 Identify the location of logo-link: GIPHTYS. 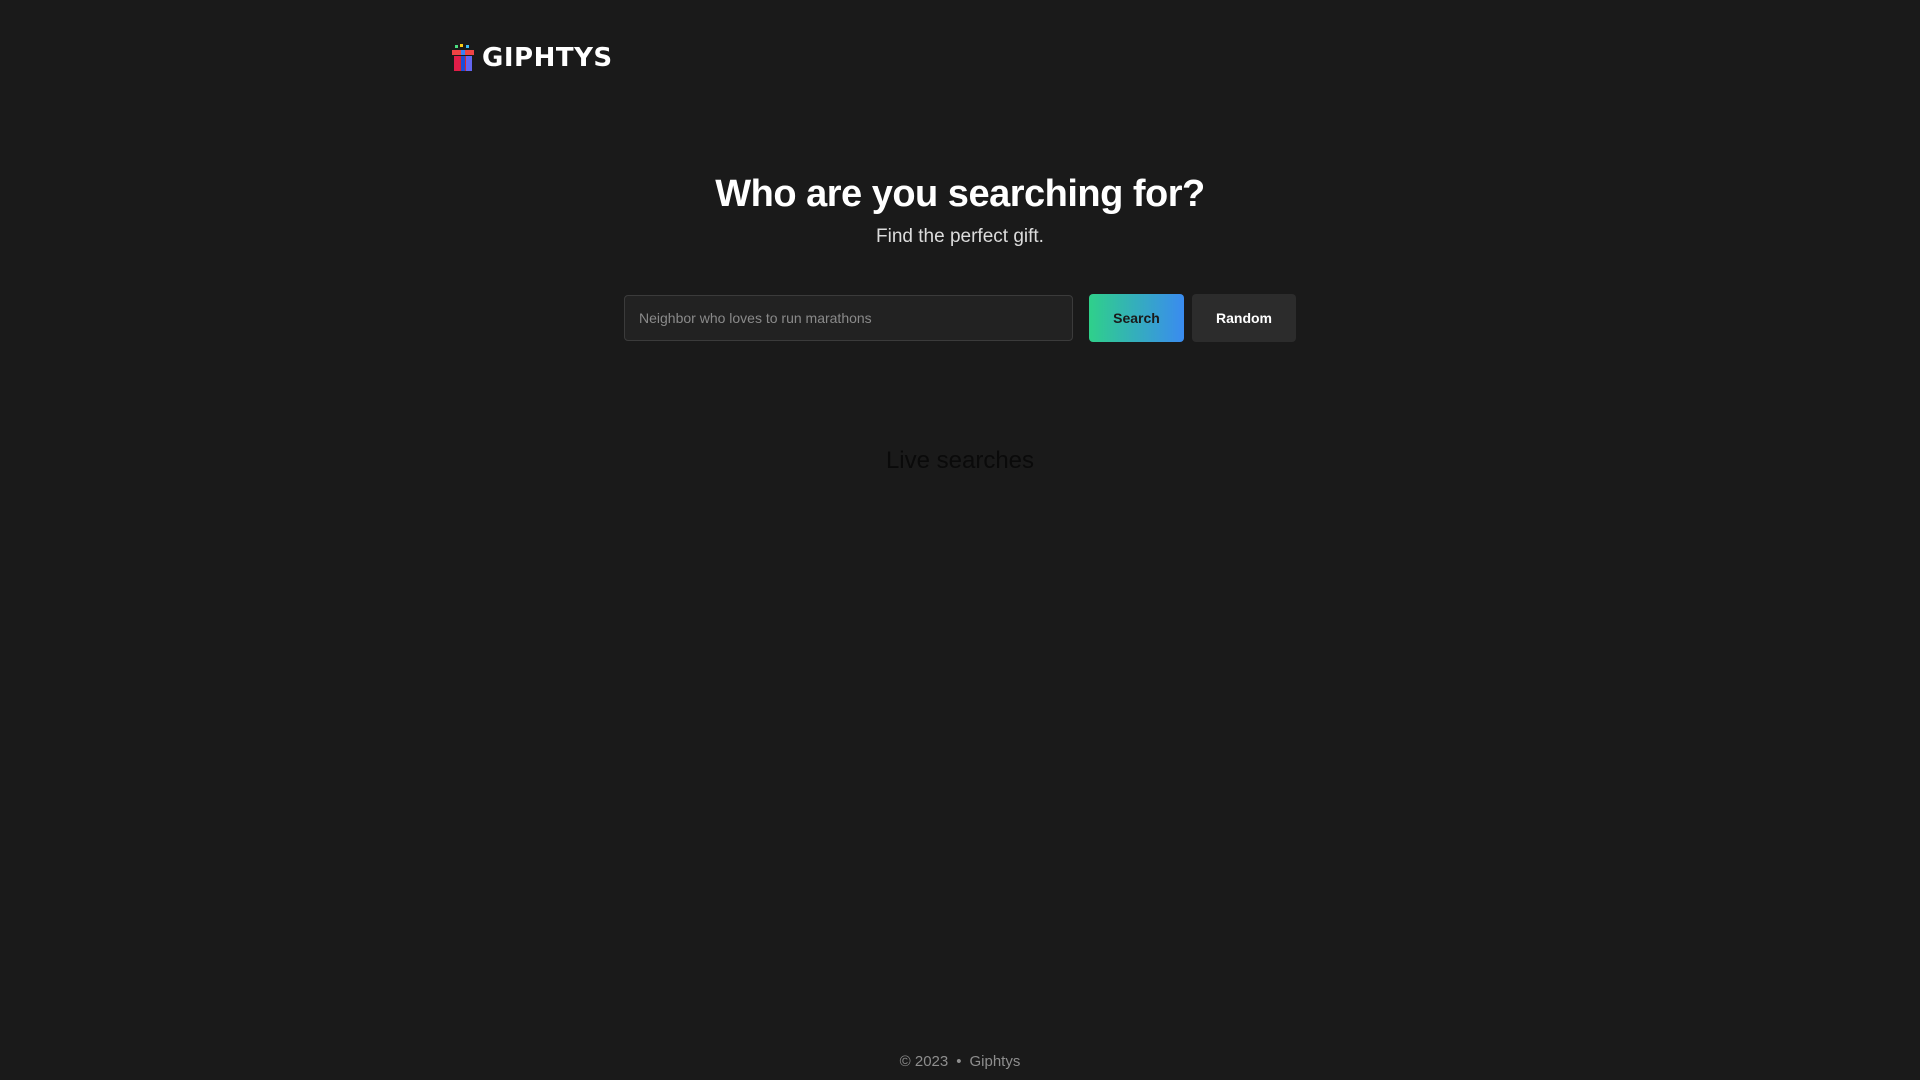
(531, 58).